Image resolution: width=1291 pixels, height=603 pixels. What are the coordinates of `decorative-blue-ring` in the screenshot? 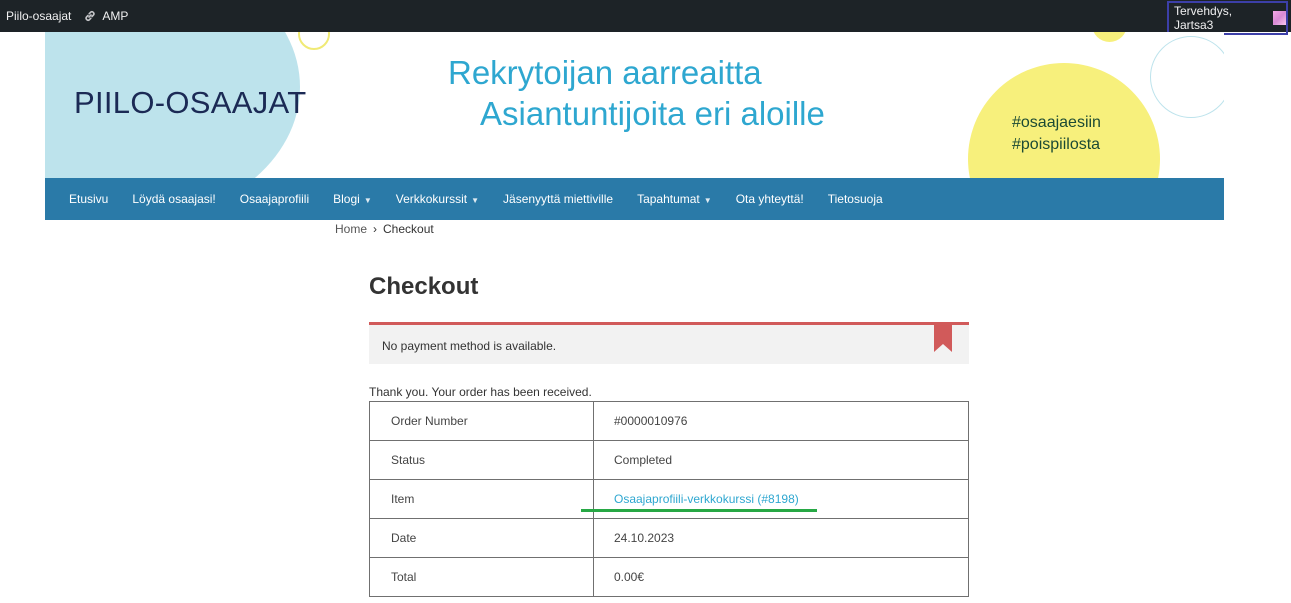 It's located at (1187, 77).